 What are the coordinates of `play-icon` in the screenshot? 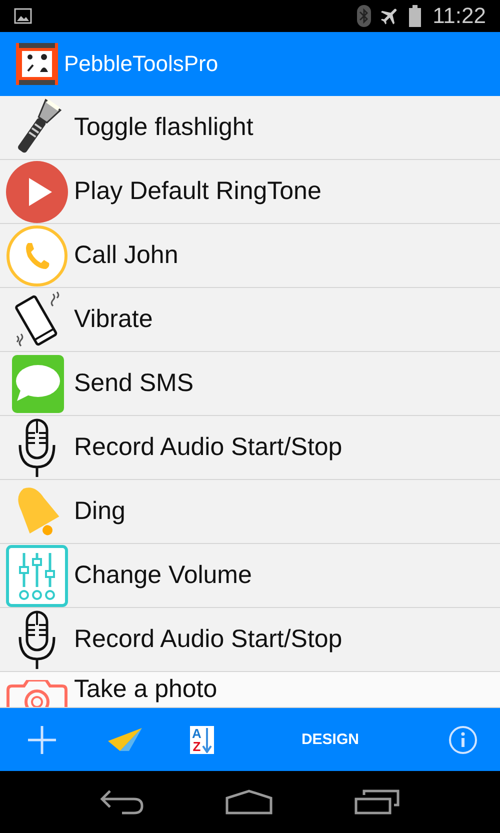 It's located at (37, 191).